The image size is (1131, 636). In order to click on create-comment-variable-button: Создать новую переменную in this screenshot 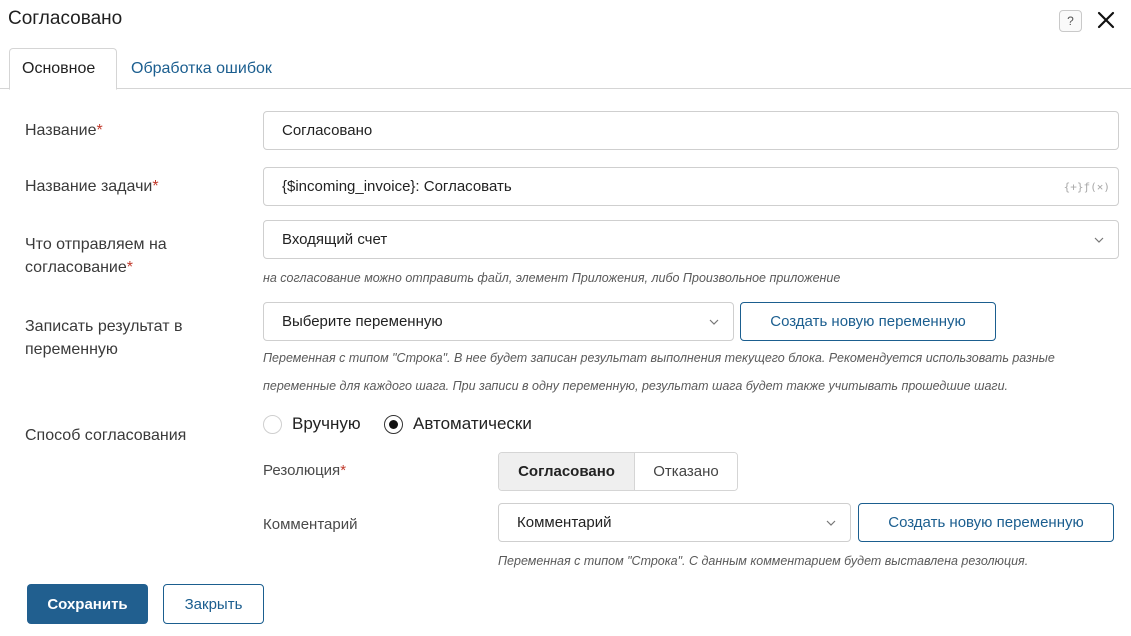, I will do `click(986, 522)`.